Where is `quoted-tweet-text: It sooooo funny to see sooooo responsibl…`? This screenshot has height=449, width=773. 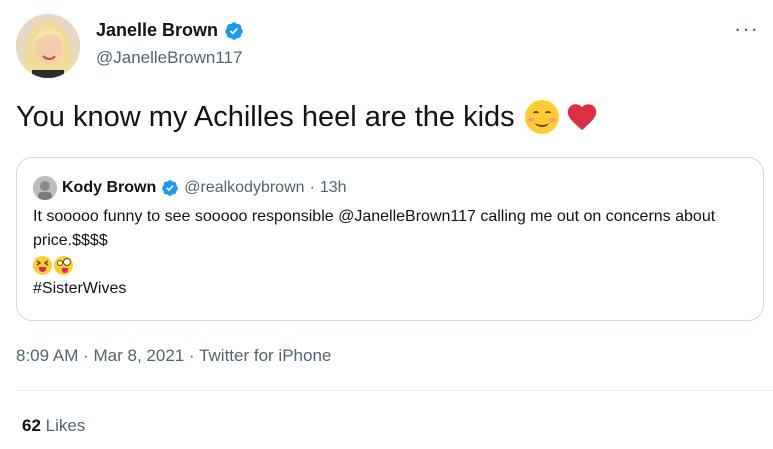 quoted-tweet-text: It sooooo funny to see sooooo responsibl… is located at coordinates (374, 228).